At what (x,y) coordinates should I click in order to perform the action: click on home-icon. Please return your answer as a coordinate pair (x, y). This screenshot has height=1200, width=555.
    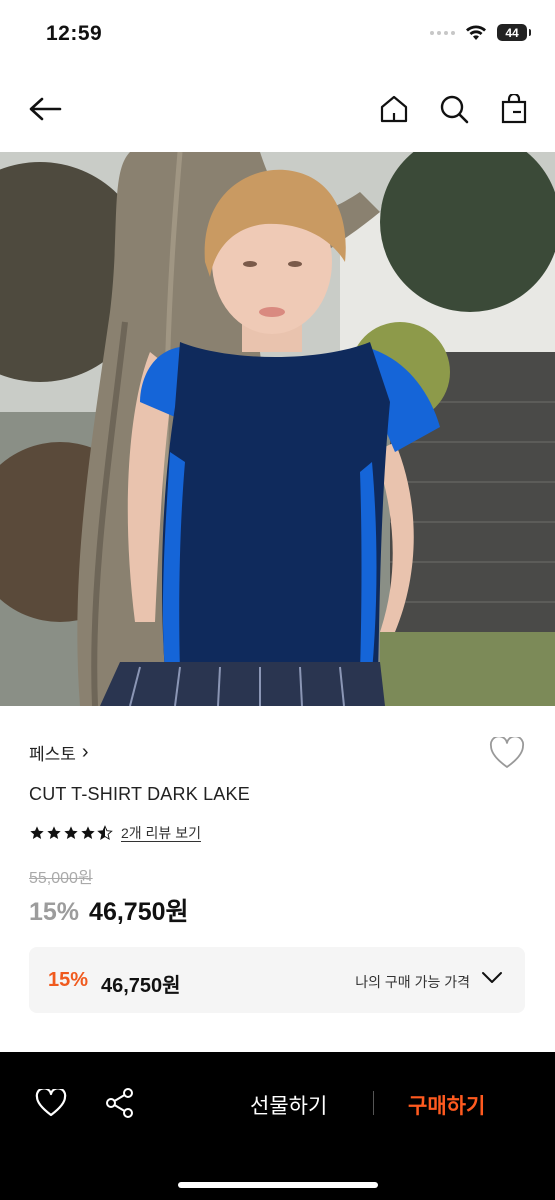
    Looking at the image, I should click on (394, 109).